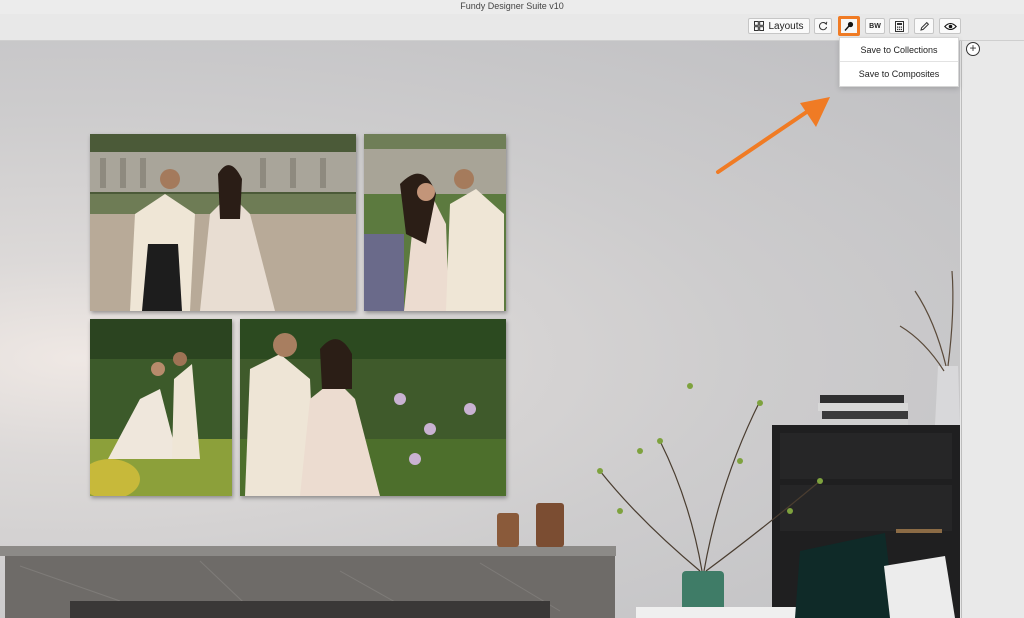 This screenshot has width=1024, height=618. I want to click on photo-couple-flowers, so click(373, 407).